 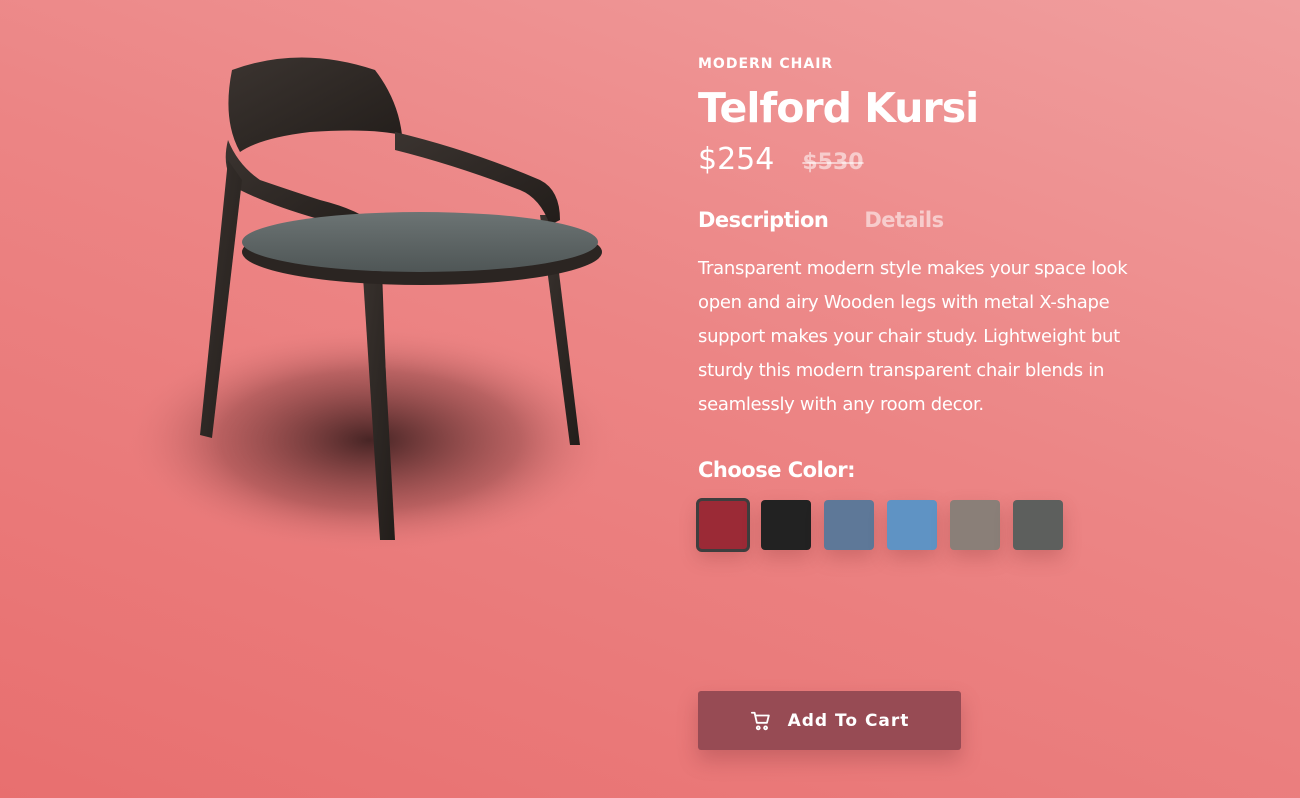 What do you see at coordinates (833, 162) in the screenshot?
I see `original-price: $530` at bounding box center [833, 162].